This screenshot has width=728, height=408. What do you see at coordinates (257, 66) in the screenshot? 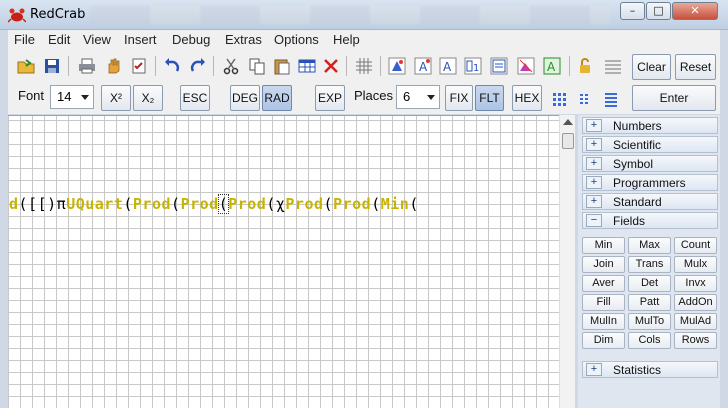
I see `copy-icon` at bounding box center [257, 66].